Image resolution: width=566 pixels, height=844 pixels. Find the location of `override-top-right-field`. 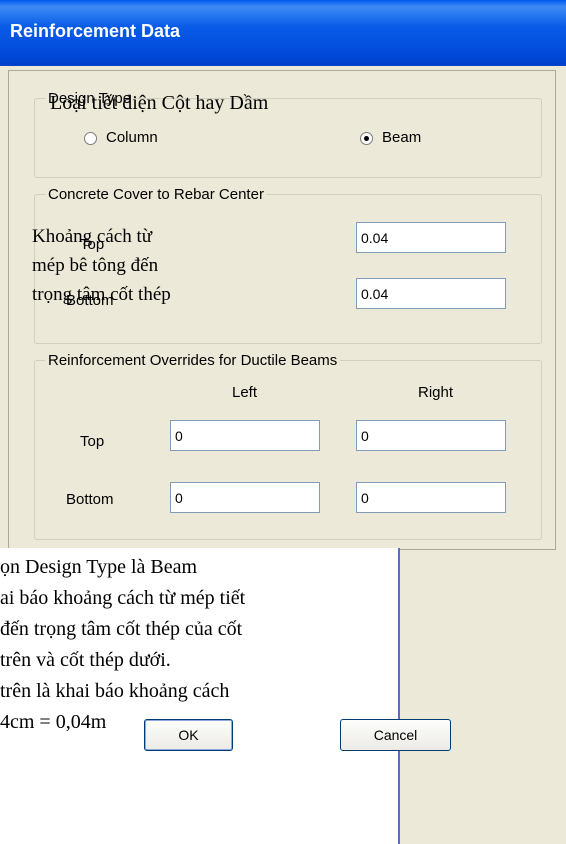

override-top-right-field is located at coordinates (431, 435).